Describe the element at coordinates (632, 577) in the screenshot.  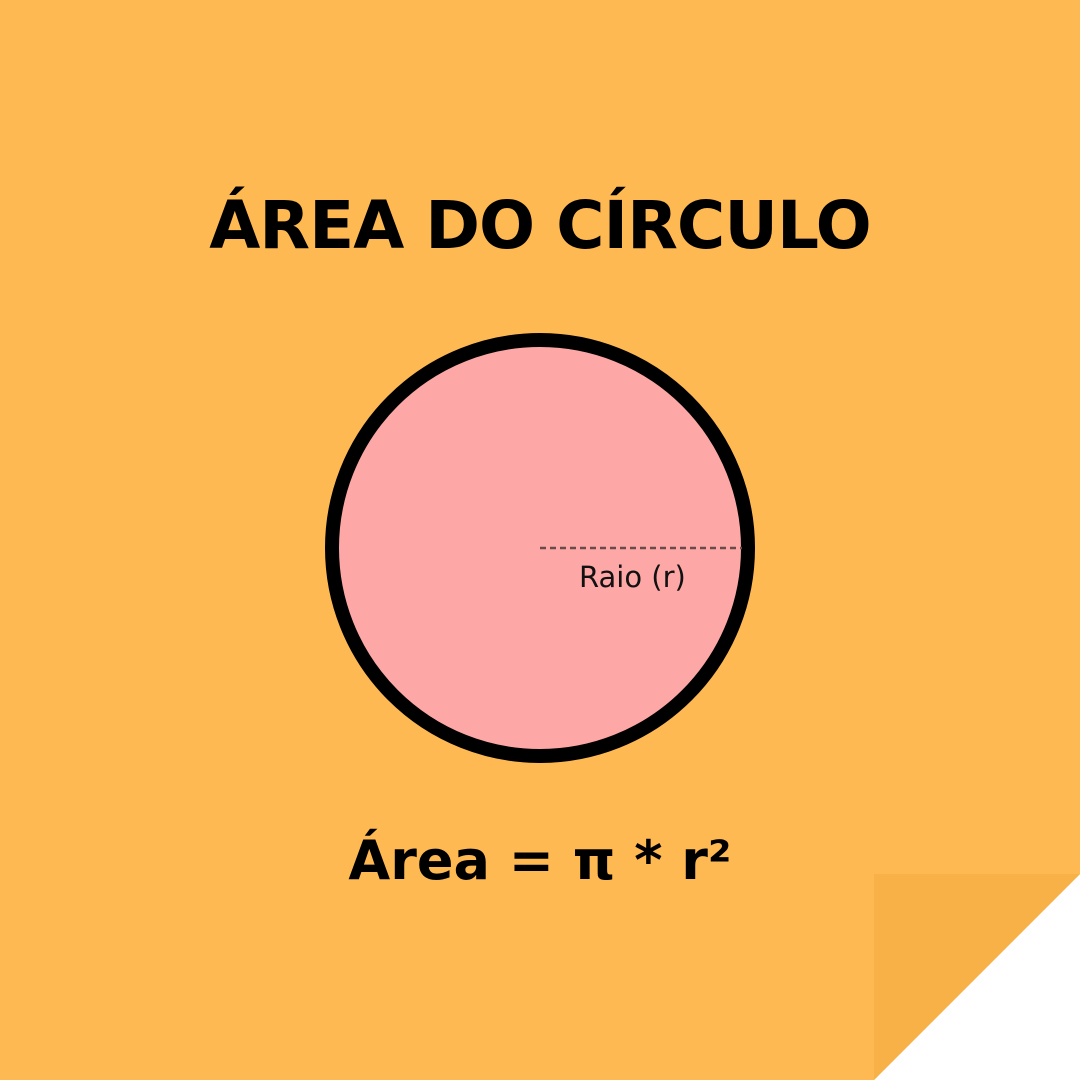
I see `radius-label: Raio (r)` at that location.